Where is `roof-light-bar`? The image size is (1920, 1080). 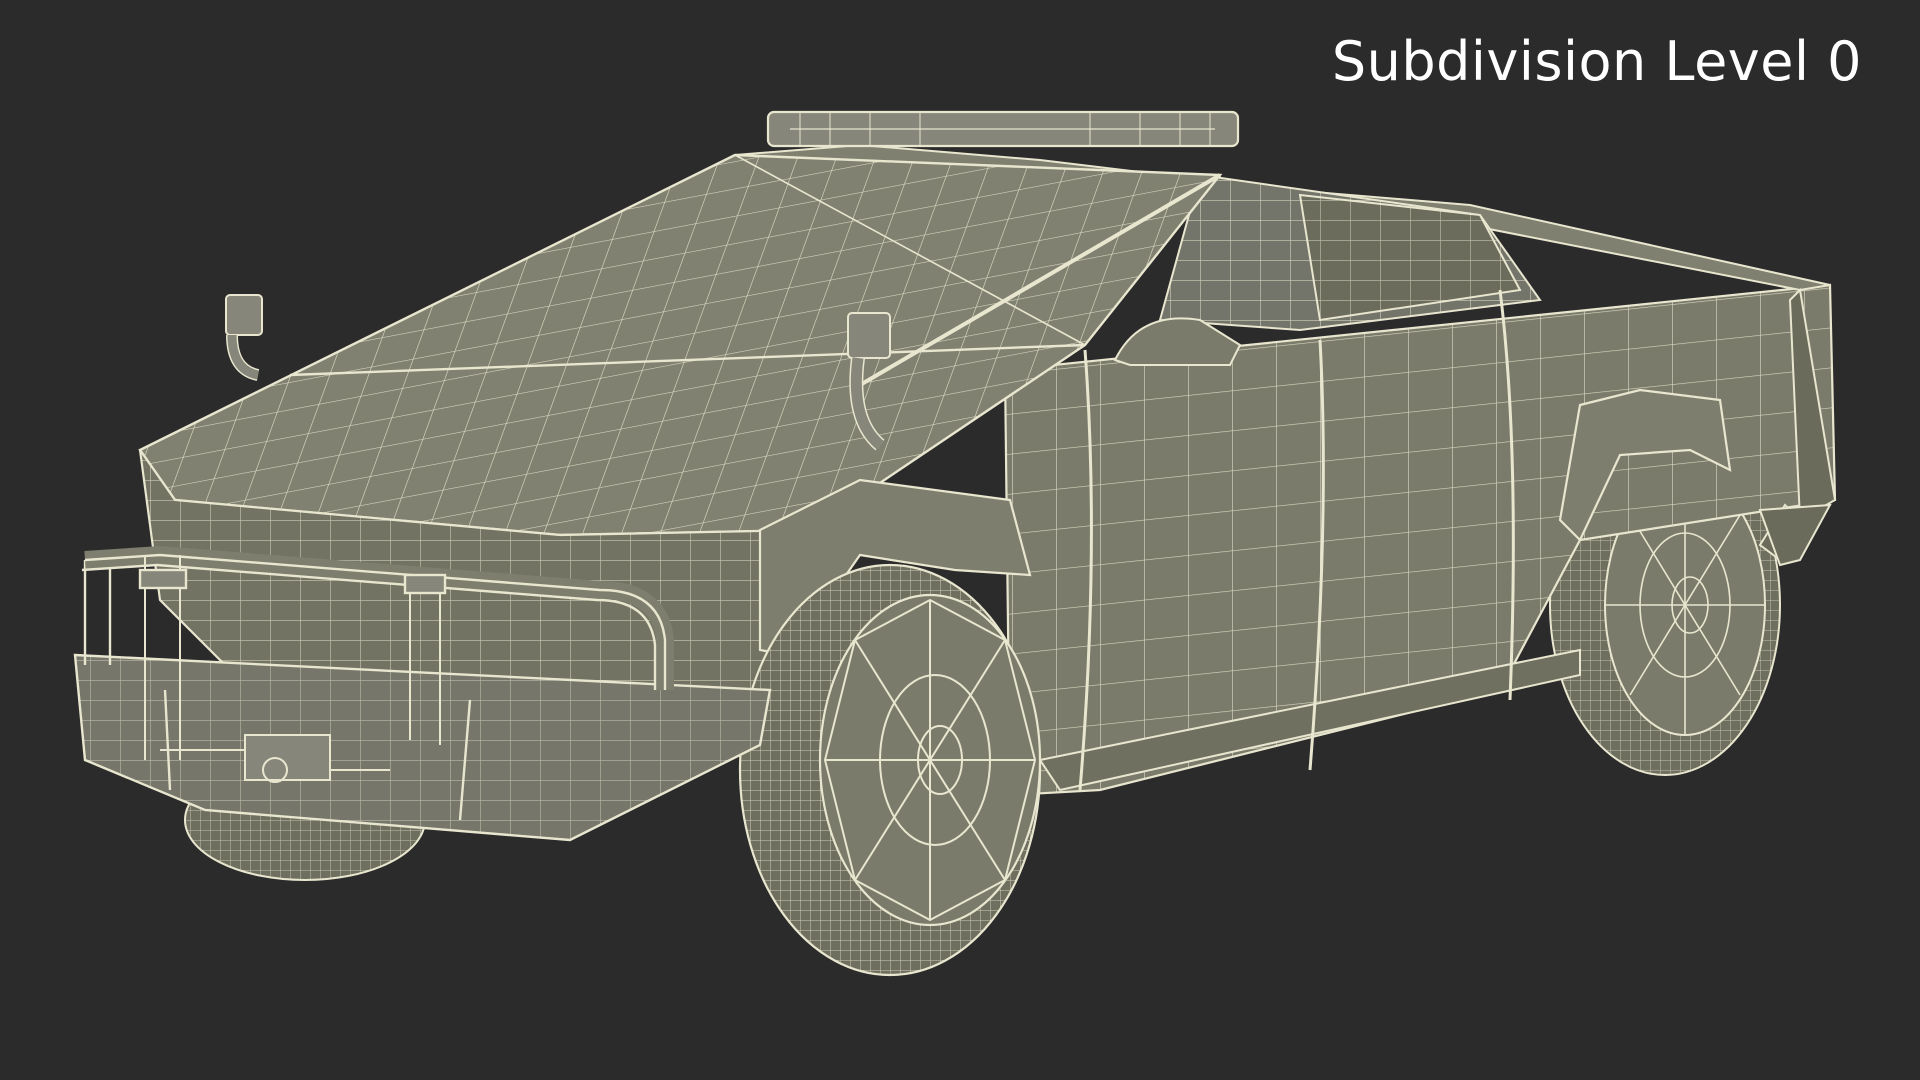 roof-light-bar is located at coordinates (1003, 129).